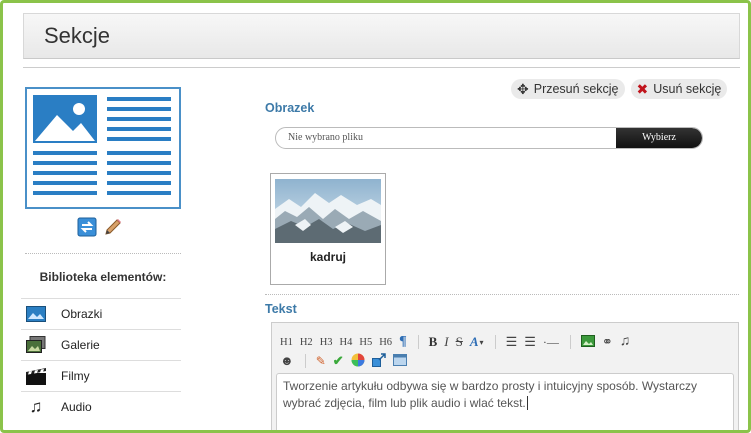 Image resolution: width=751 pixels, height=433 pixels. I want to click on heading-6-button: H6, so click(385, 342).